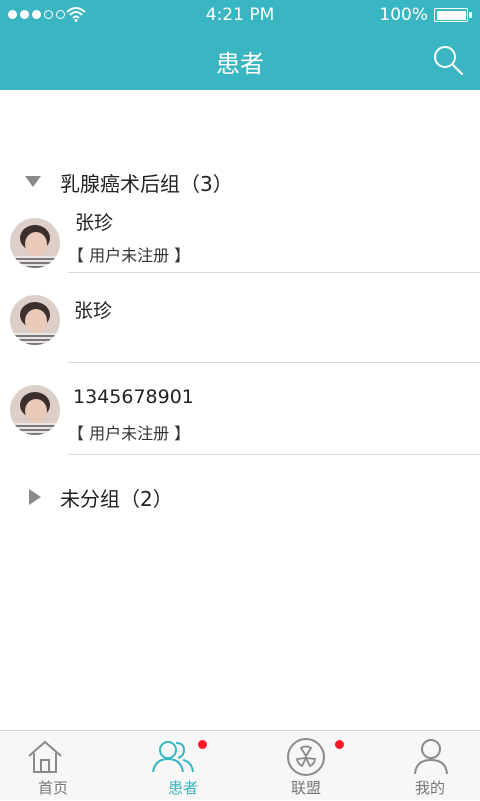 The height and width of the screenshot is (801, 480). I want to click on tab-alliance: 联盟, so click(300, 766).